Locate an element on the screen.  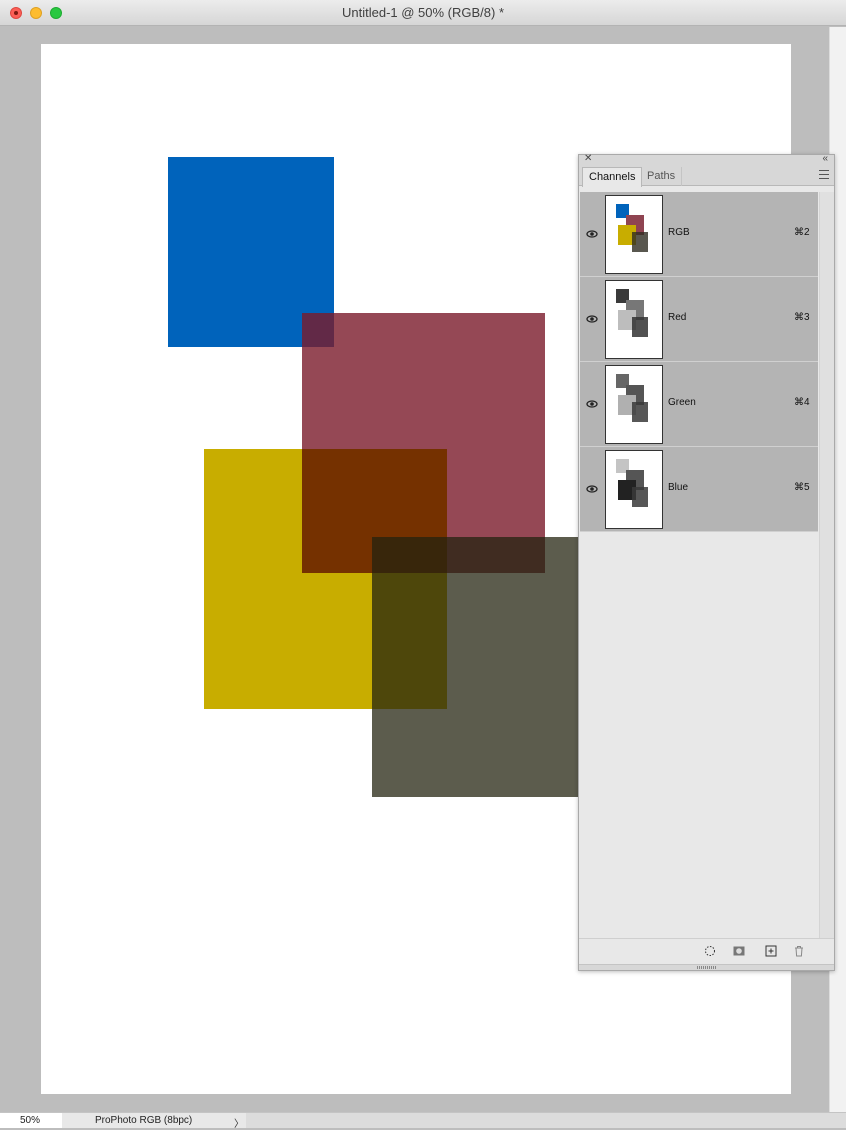
channel-name: RGB is located at coordinates (679, 232).